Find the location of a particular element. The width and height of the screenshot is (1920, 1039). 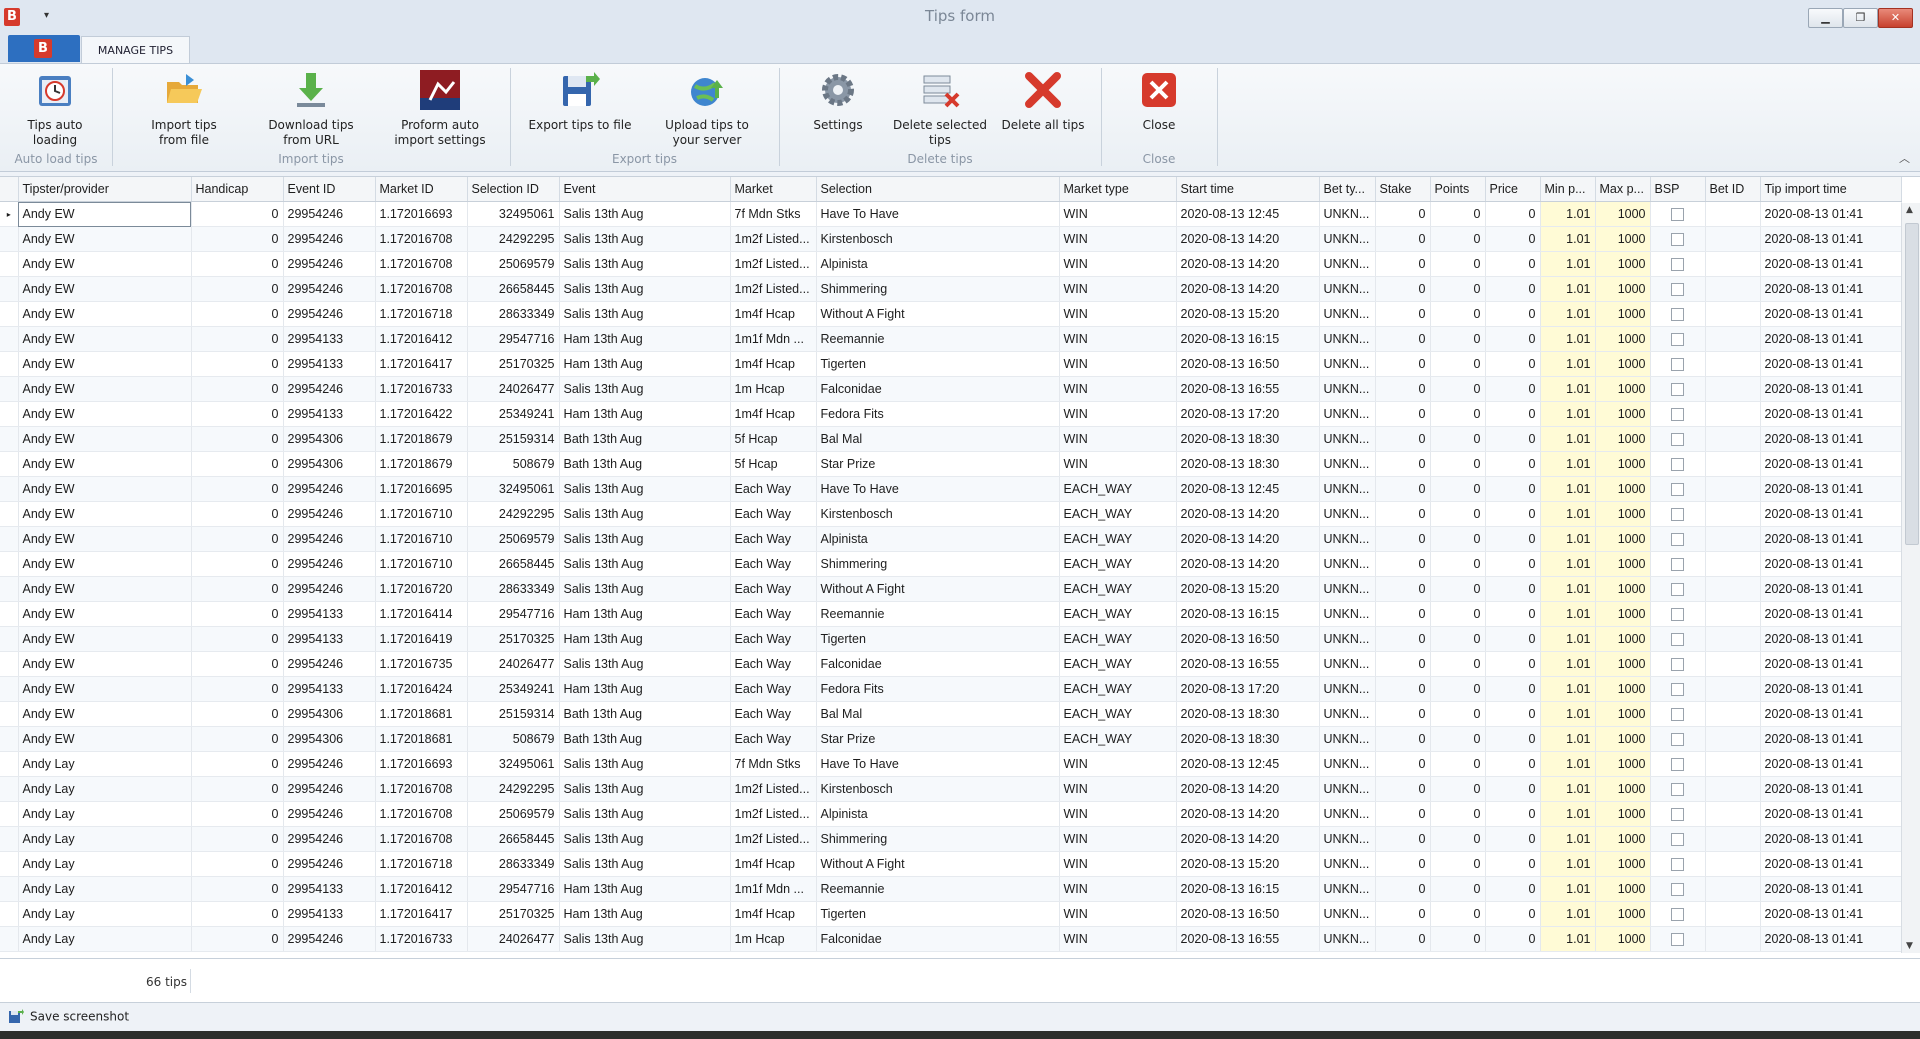

table-cell: 1.172016419 is located at coordinates (421, 639).